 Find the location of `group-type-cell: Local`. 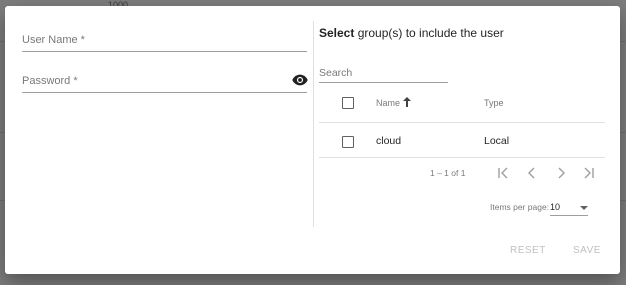

group-type-cell: Local is located at coordinates (497, 141).